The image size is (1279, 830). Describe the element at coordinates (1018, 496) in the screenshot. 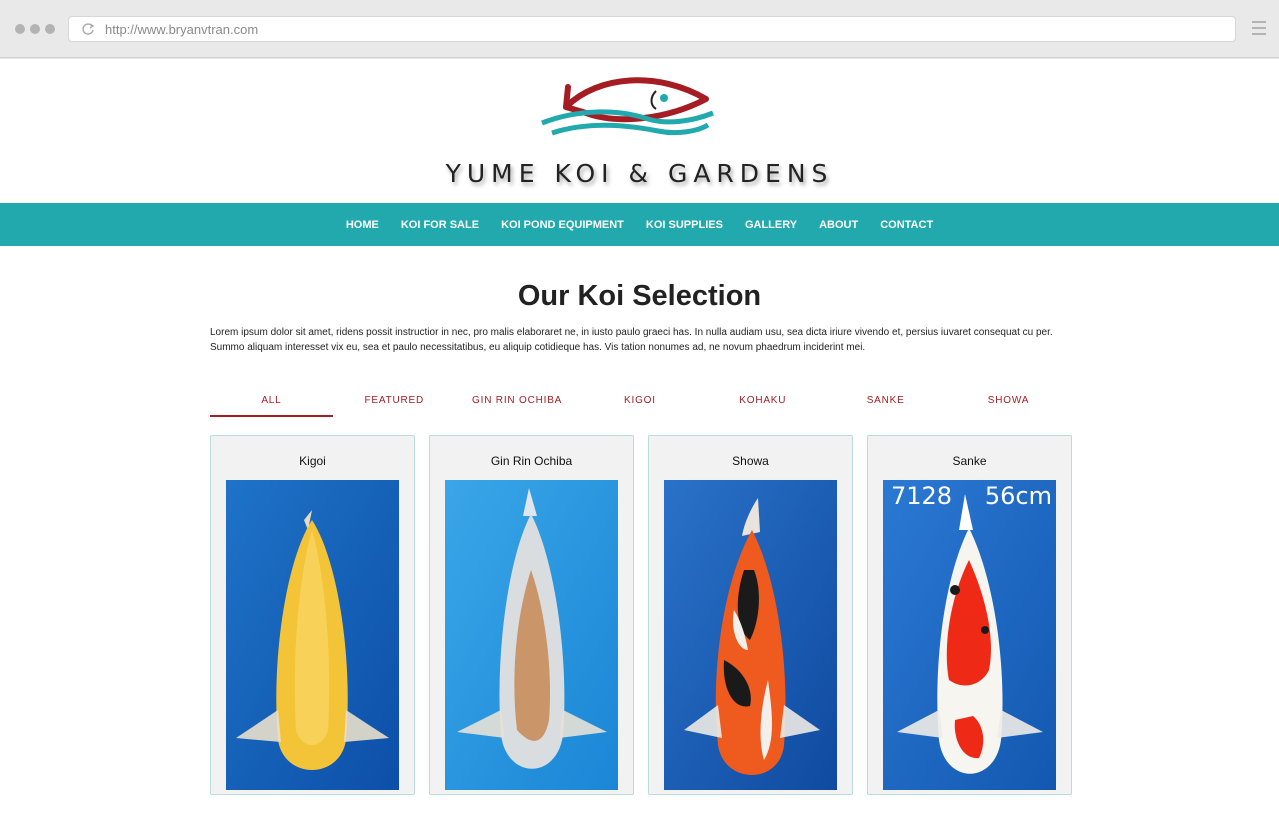

I see `photo-size-label: 56cm` at that location.